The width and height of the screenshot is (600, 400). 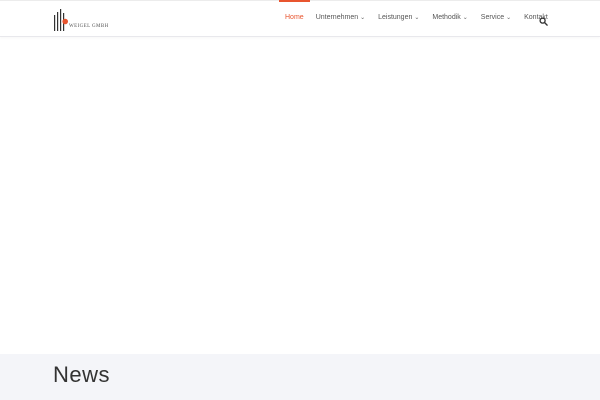 I want to click on news-section: News, so click(x=300, y=377).